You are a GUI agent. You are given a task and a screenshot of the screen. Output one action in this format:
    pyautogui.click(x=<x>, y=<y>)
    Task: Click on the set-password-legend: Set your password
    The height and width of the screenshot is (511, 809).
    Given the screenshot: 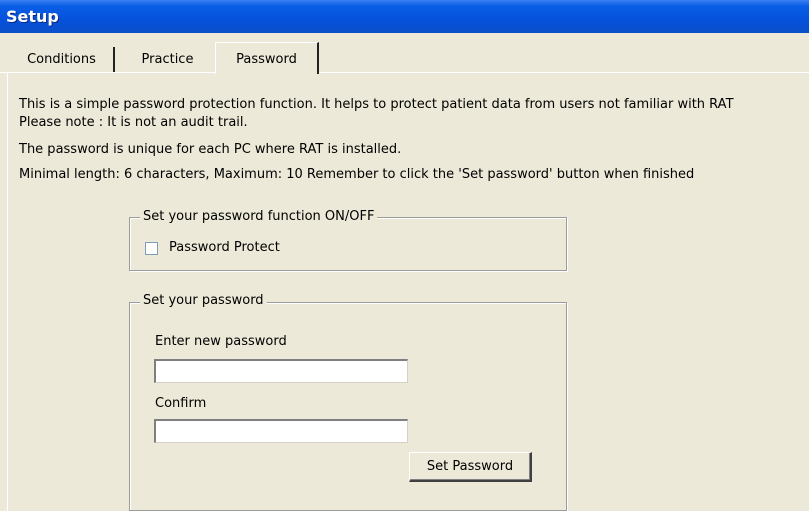 What is the action you would take?
    pyautogui.click(x=203, y=301)
    